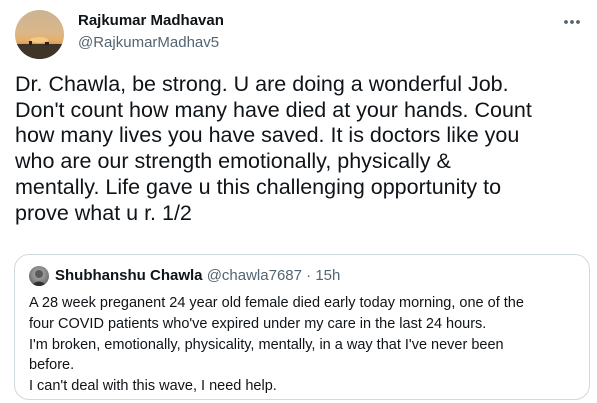 This screenshot has height=403, width=597. What do you see at coordinates (254, 275) in the screenshot?
I see `quoted-author-handle: @chawla7687` at bounding box center [254, 275].